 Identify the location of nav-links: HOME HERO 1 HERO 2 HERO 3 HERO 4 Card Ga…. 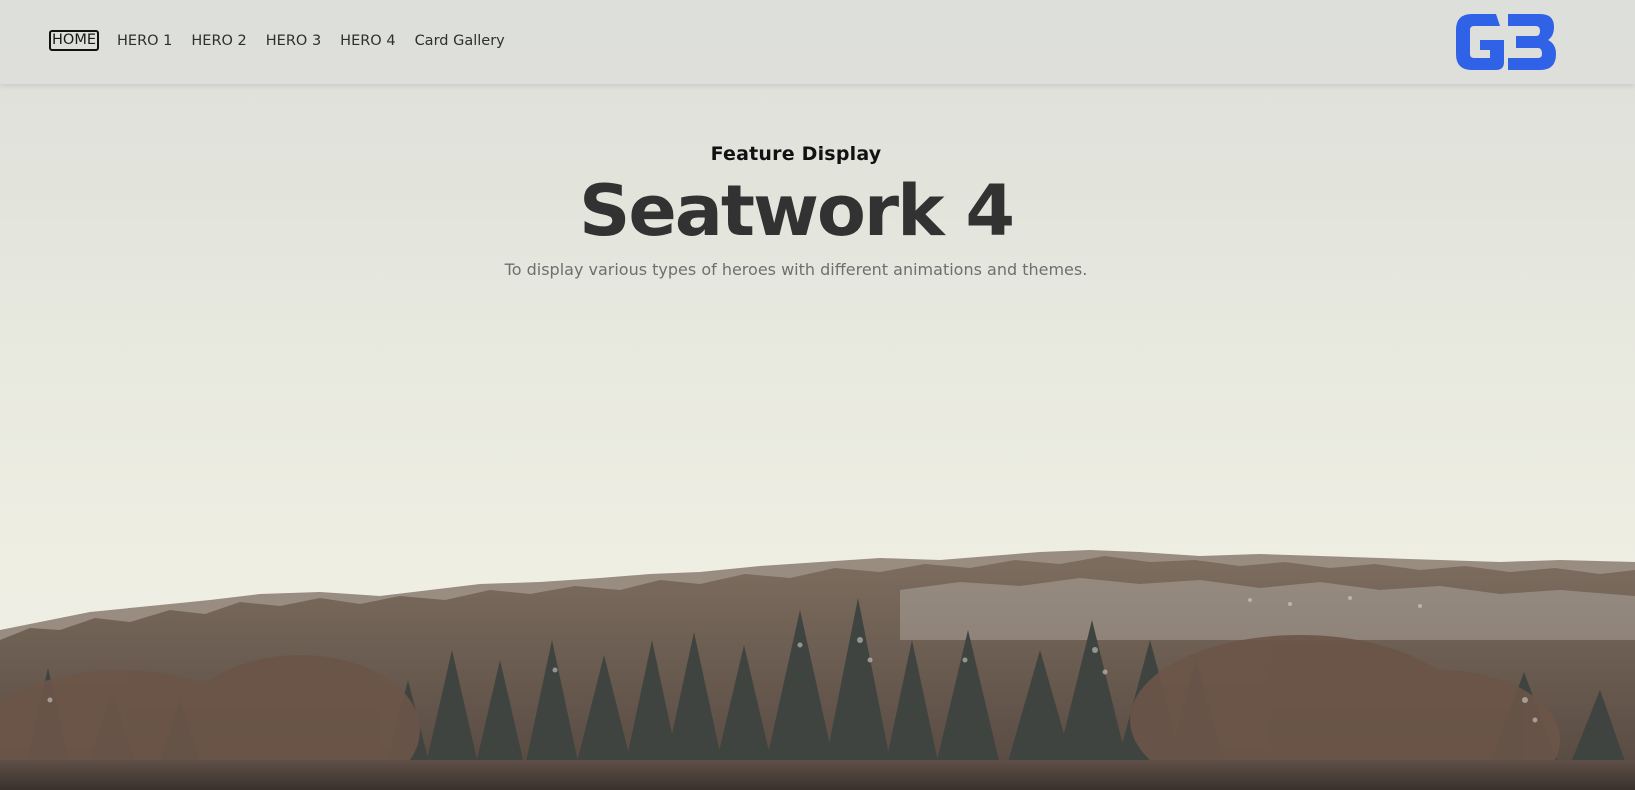
(286, 40).